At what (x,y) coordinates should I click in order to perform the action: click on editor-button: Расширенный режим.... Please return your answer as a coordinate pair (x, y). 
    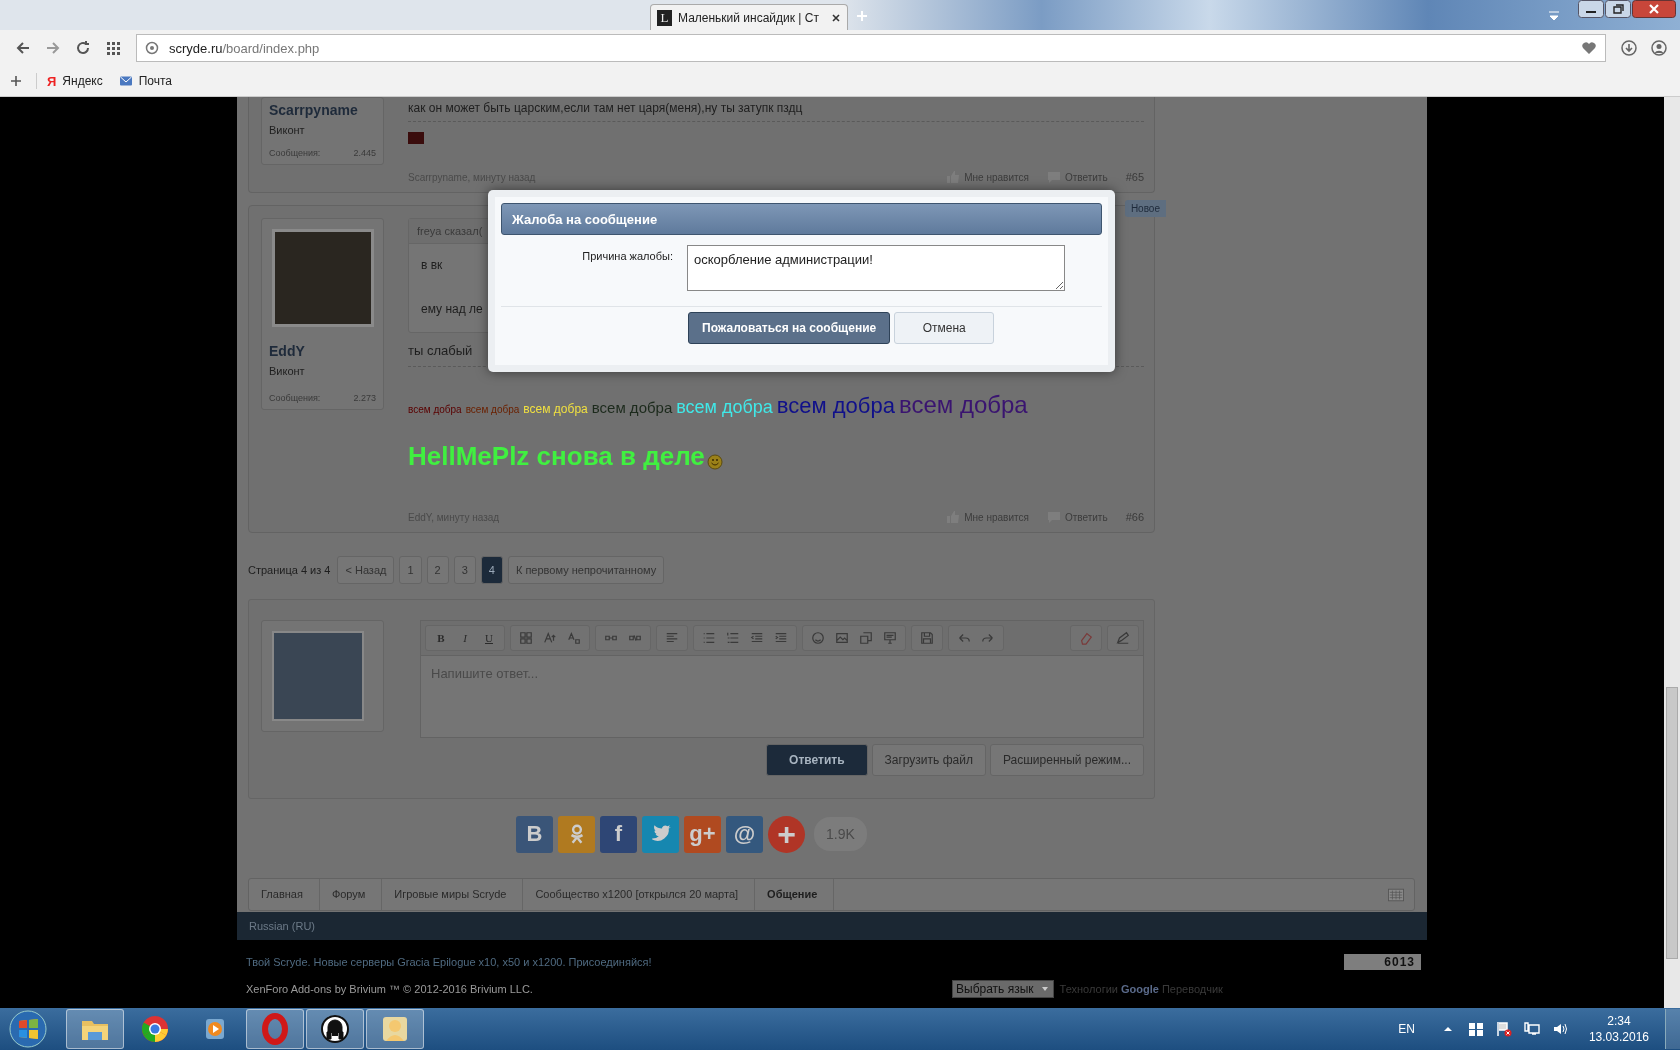
    Looking at the image, I should click on (1066, 760).